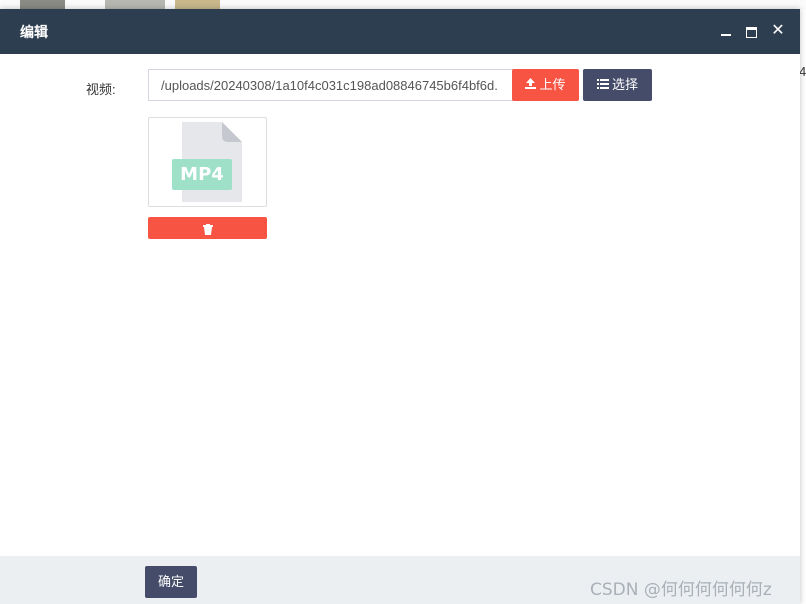 The height and width of the screenshot is (604, 806). Describe the element at coordinates (802, 71) in the screenshot. I see `background-right-text: 4` at that location.